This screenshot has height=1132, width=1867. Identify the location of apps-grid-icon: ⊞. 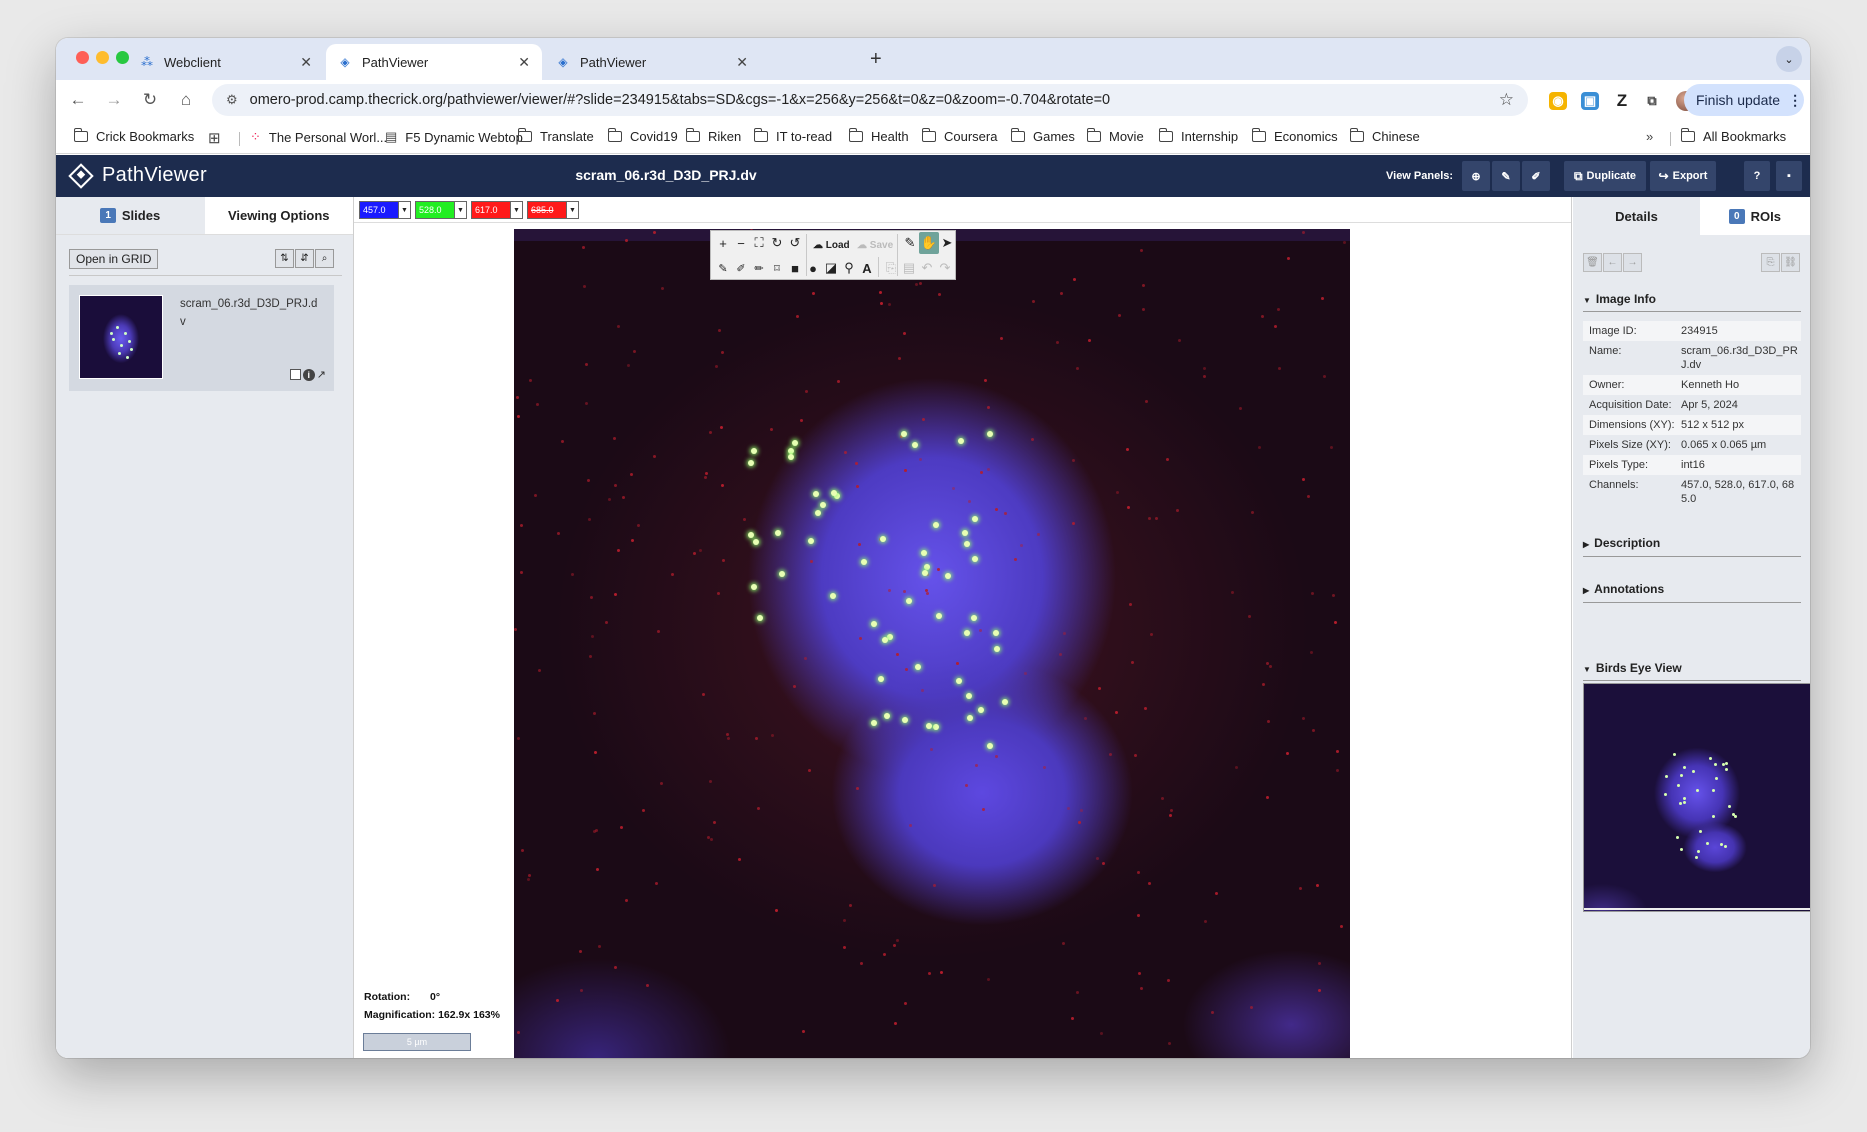
(218, 138).